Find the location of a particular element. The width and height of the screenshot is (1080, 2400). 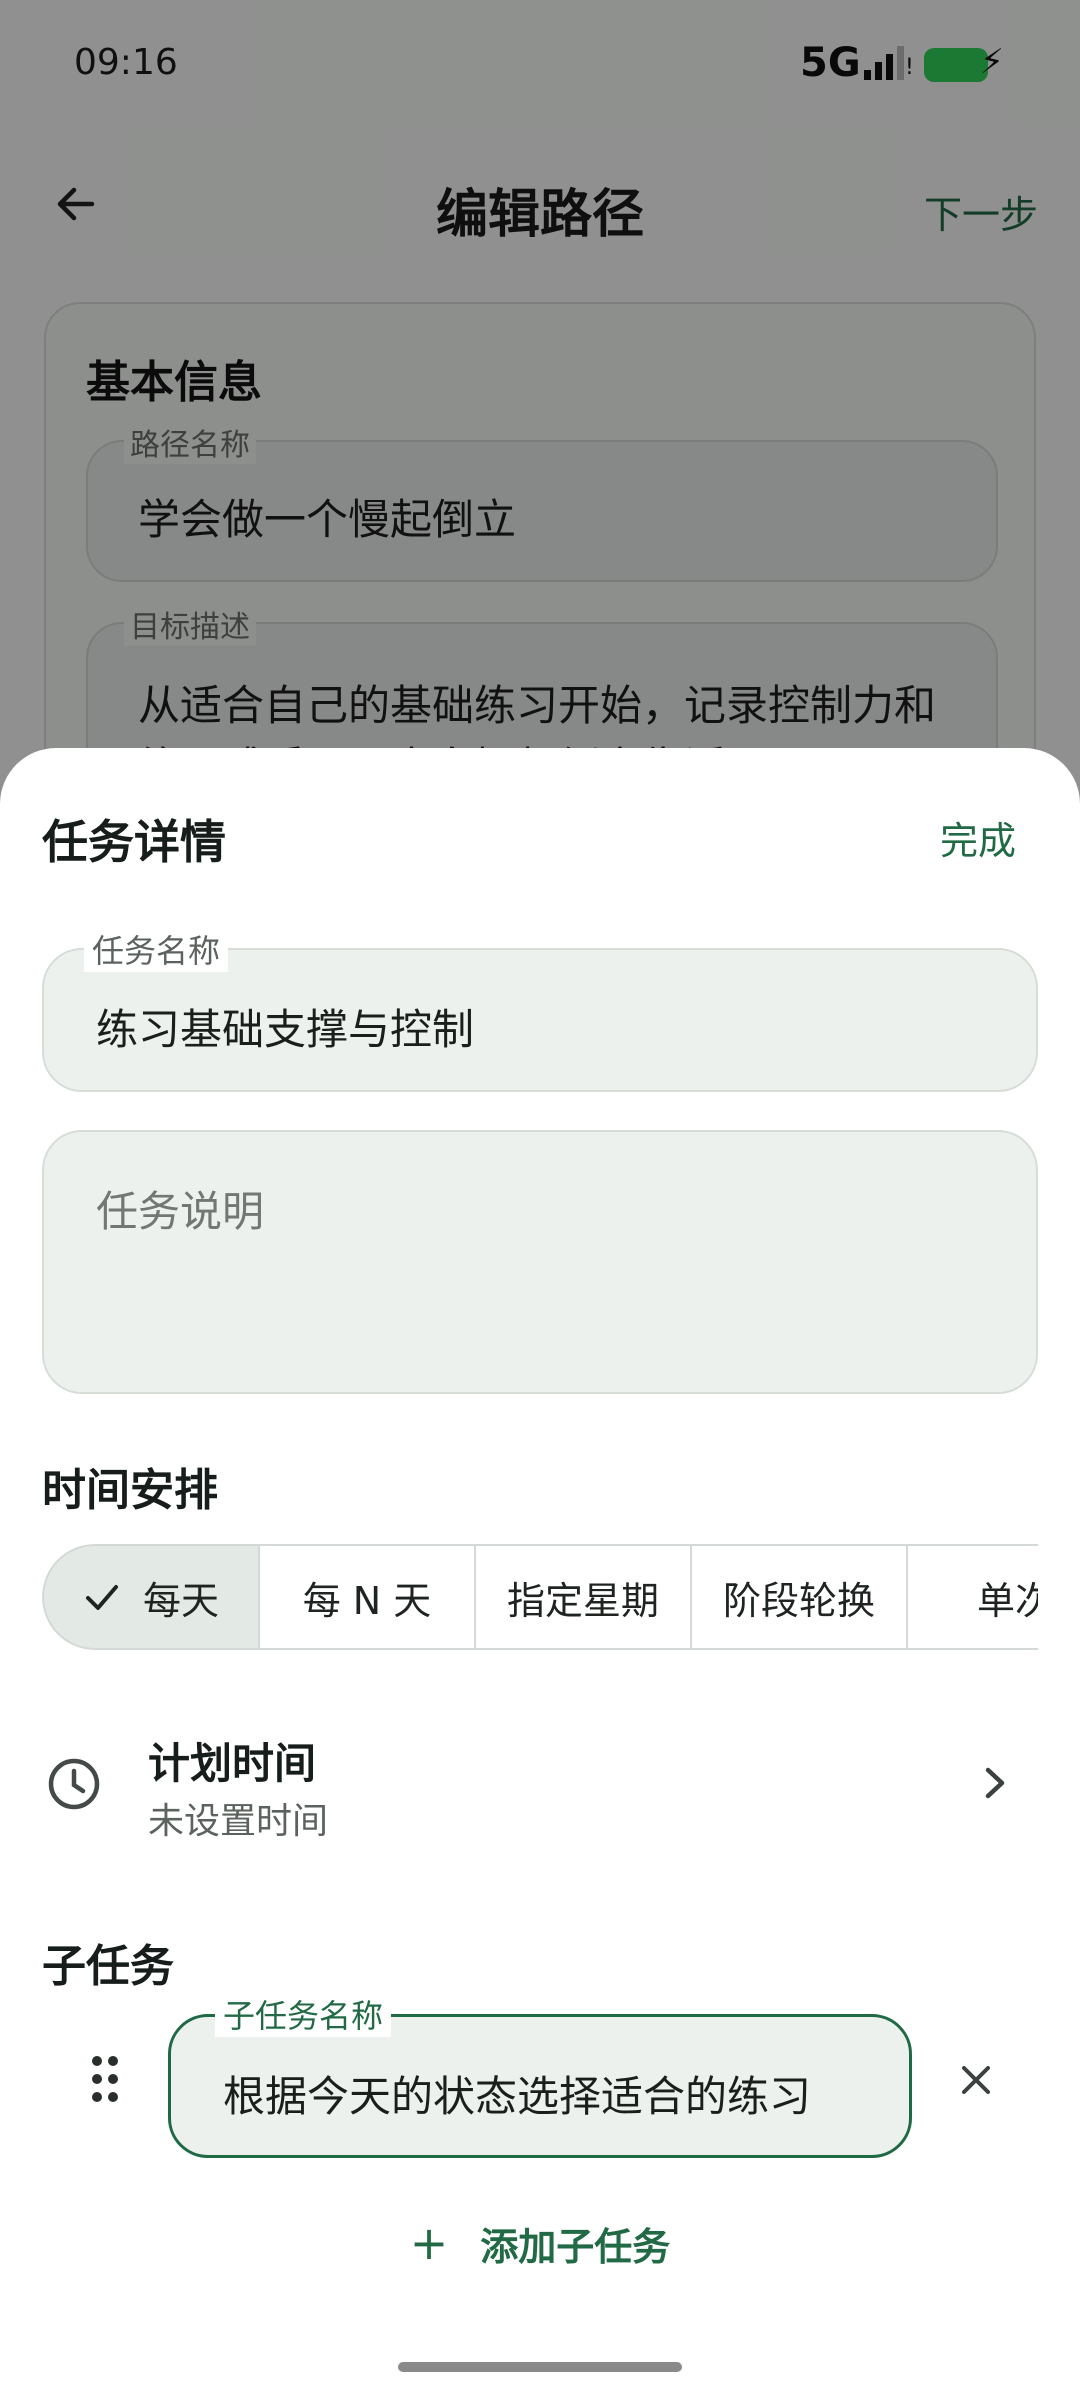

schedule-option-label: 单次 is located at coordinates (1007, 1600).